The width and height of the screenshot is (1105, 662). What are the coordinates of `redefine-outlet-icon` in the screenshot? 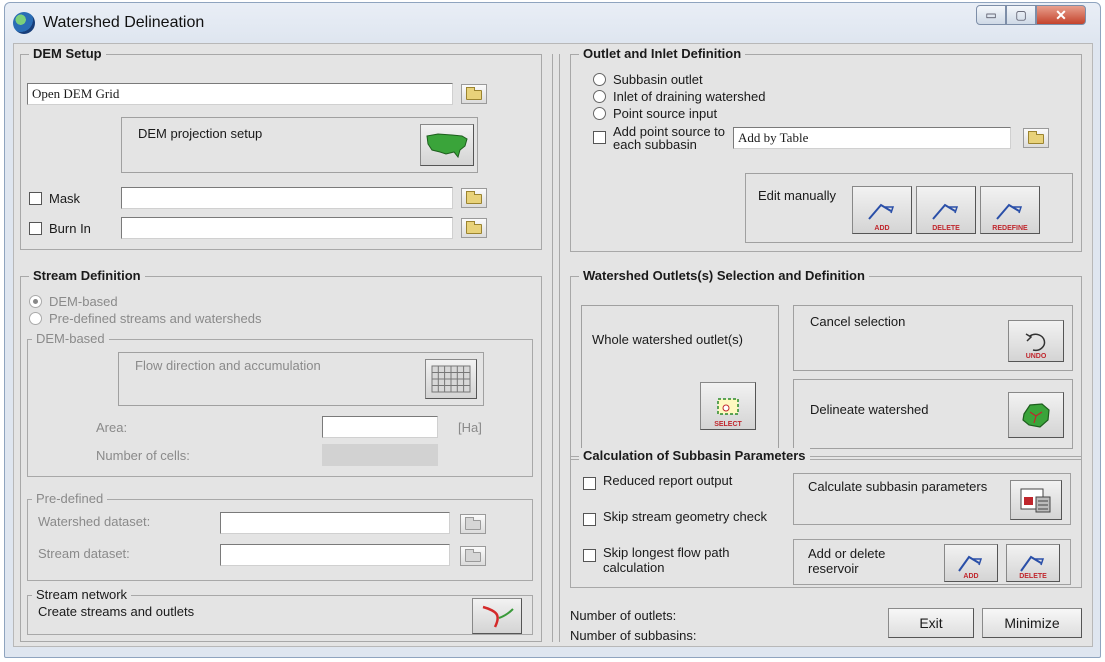 It's located at (1009, 211).